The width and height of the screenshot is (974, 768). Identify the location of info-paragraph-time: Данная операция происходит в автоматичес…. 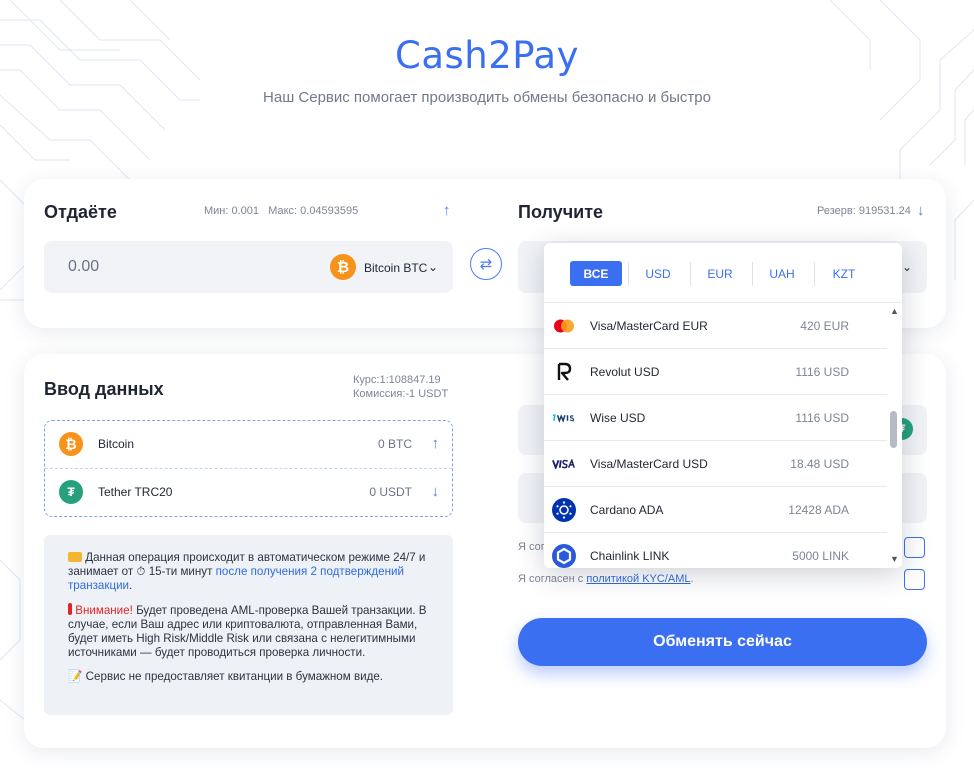
(248, 572).